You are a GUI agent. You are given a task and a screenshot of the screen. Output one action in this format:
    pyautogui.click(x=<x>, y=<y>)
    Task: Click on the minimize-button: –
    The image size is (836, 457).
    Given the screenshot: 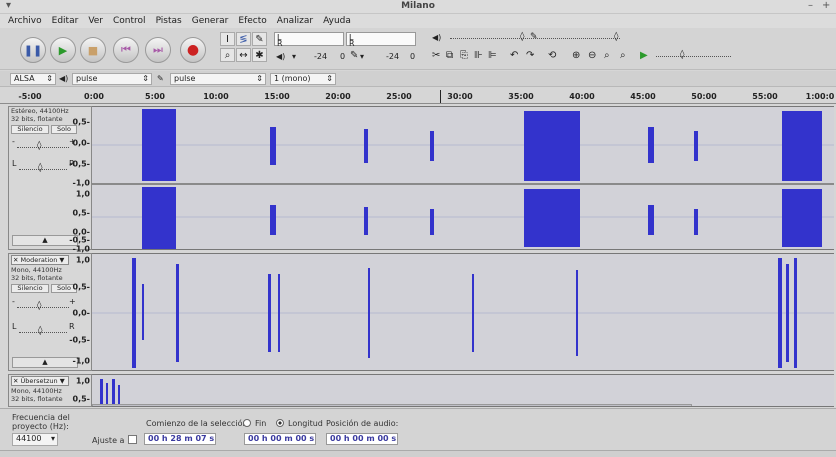 What is the action you would take?
    pyautogui.click(x=810, y=5)
    